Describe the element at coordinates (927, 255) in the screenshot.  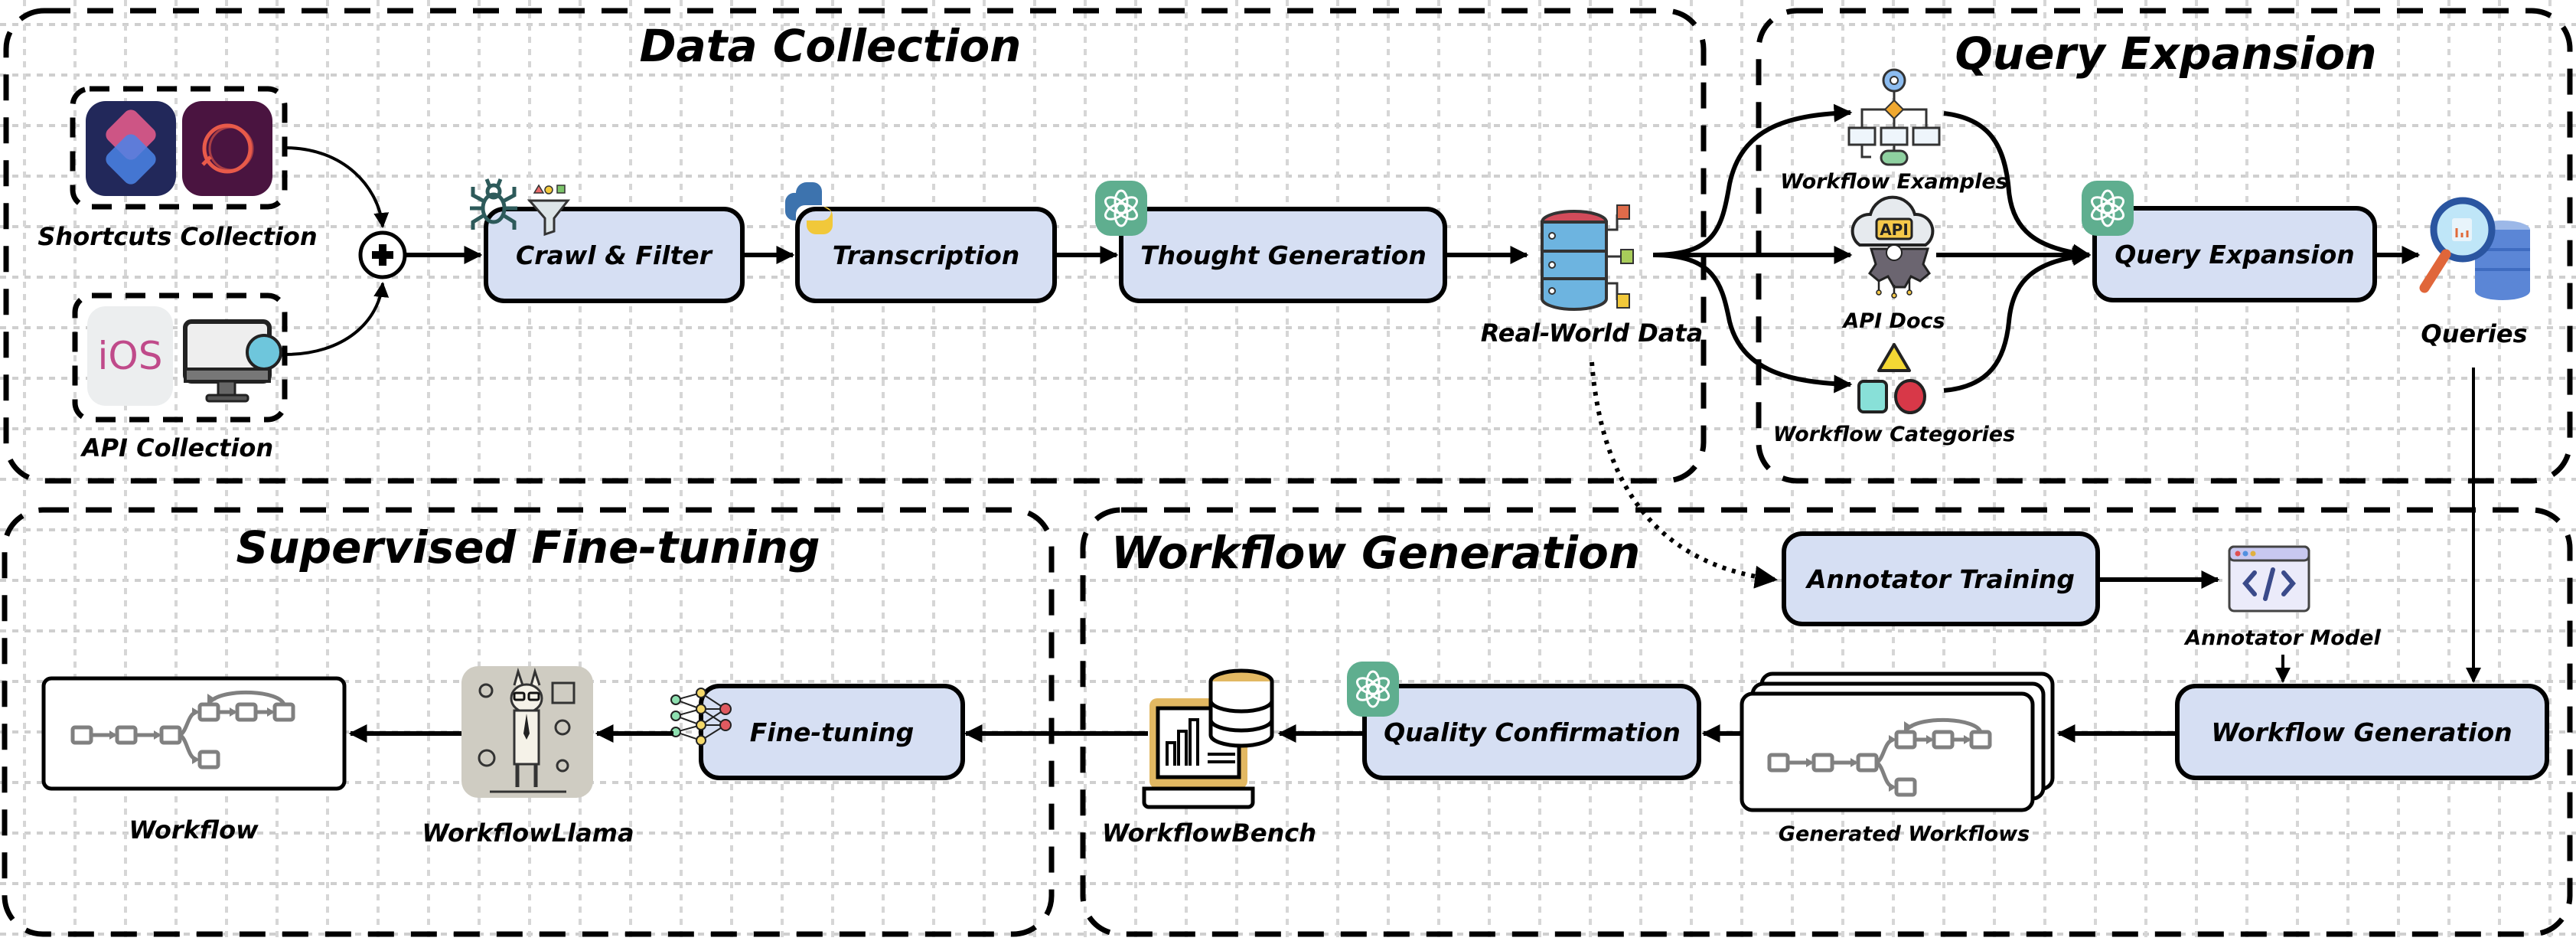
I see `step-transcription-label: Transcription` at that location.